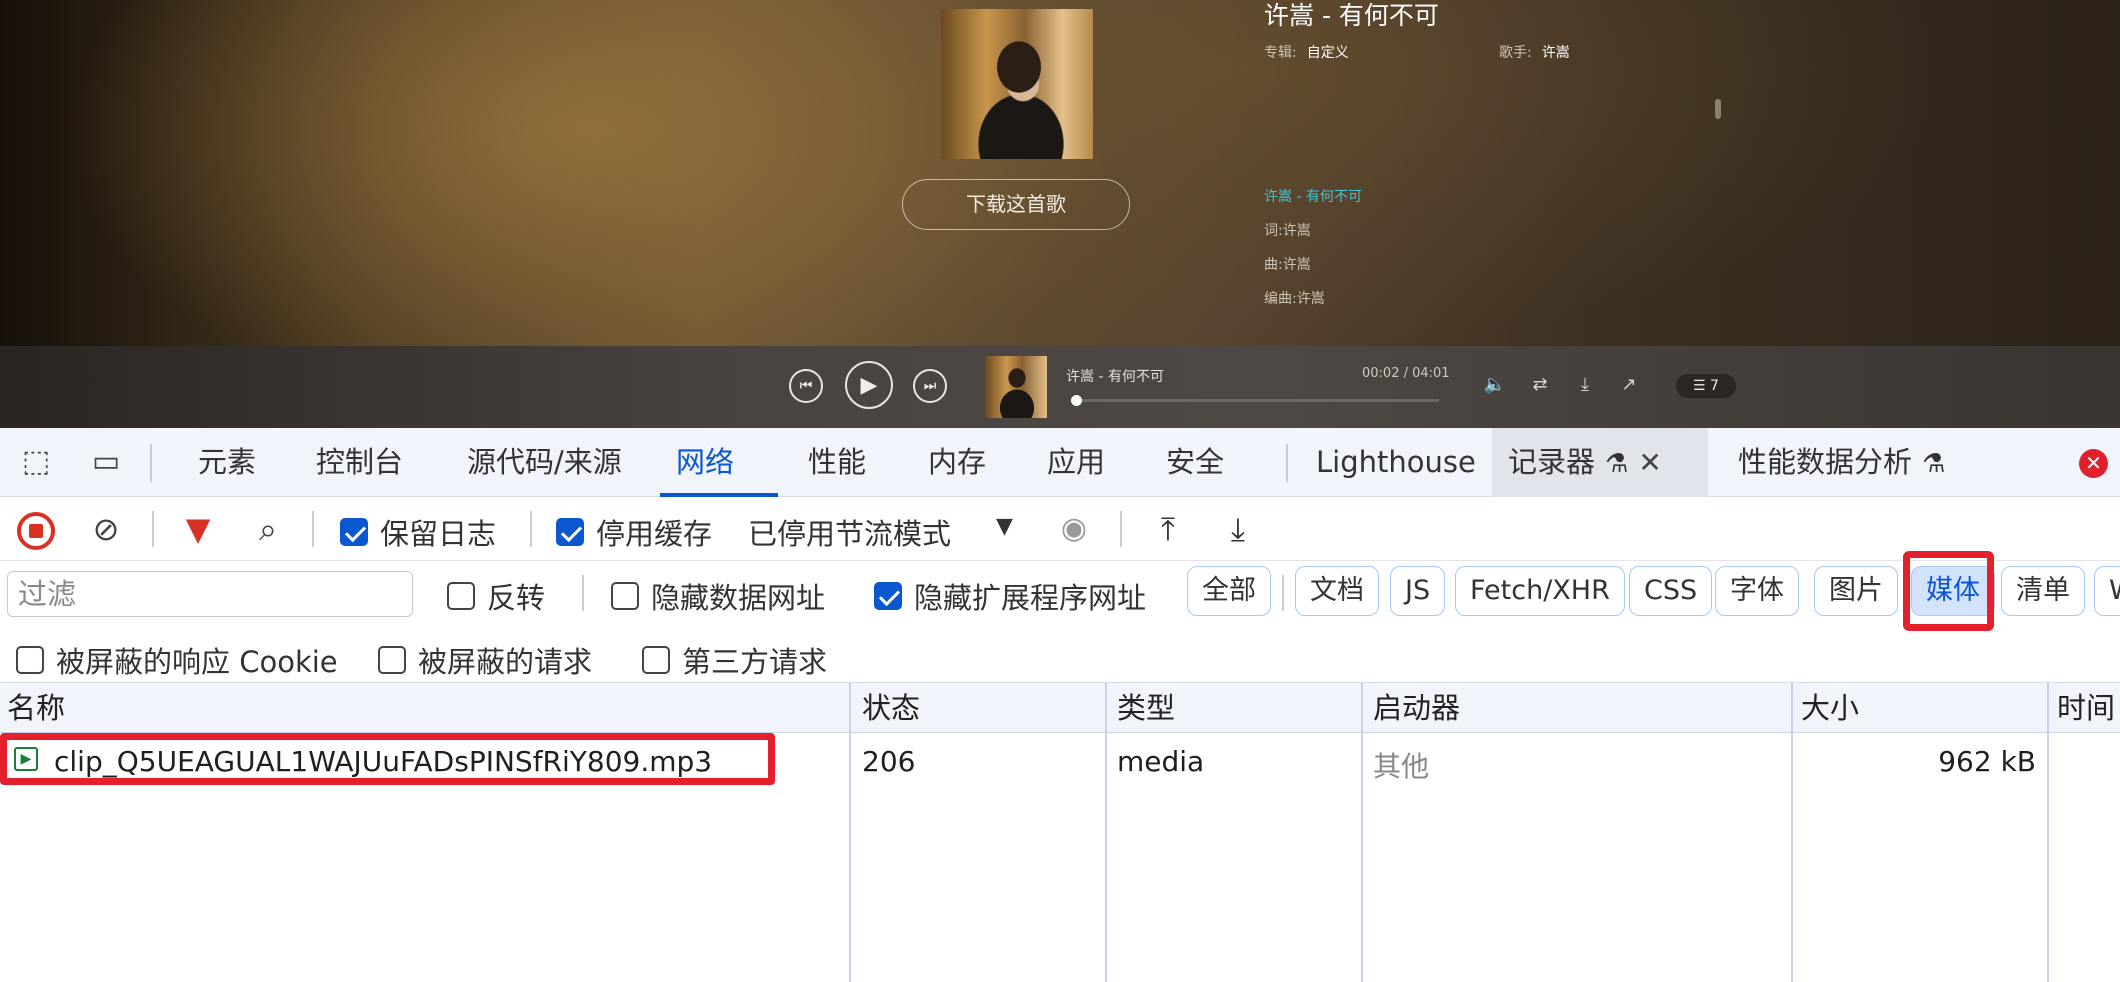  What do you see at coordinates (1396, 462) in the screenshot?
I see `tab-lighthouse: Lighthouse` at bounding box center [1396, 462].